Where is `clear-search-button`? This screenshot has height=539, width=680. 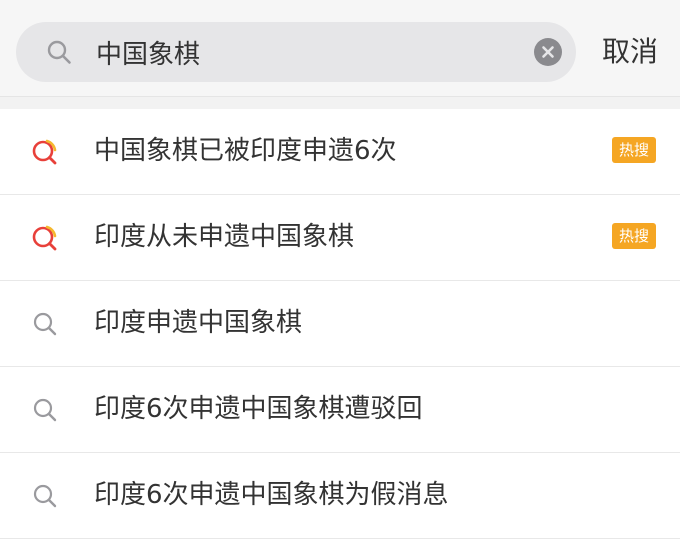 clear-search-button is located at coordinates (548, 52).